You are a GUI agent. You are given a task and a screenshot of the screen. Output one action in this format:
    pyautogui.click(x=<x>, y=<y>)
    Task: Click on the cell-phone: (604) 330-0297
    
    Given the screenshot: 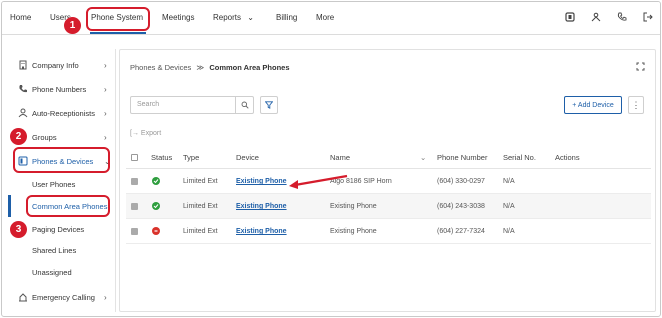 What is the action you would take?
    pyautogui.click(x=461, y=181)
    